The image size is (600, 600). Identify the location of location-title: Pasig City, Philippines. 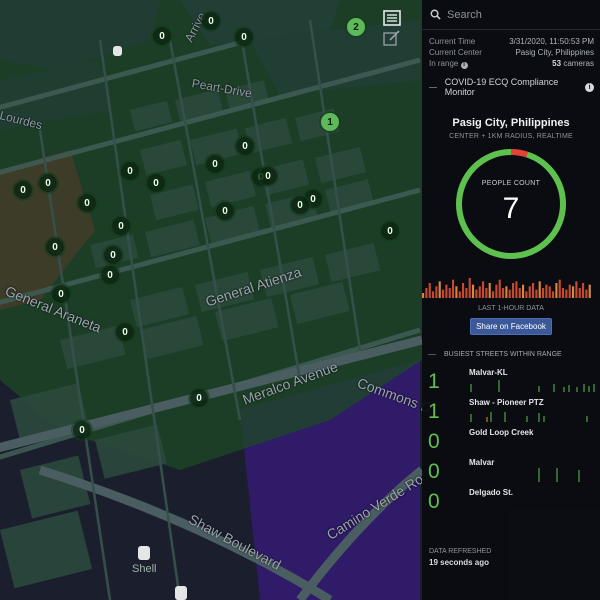
(511, 123).